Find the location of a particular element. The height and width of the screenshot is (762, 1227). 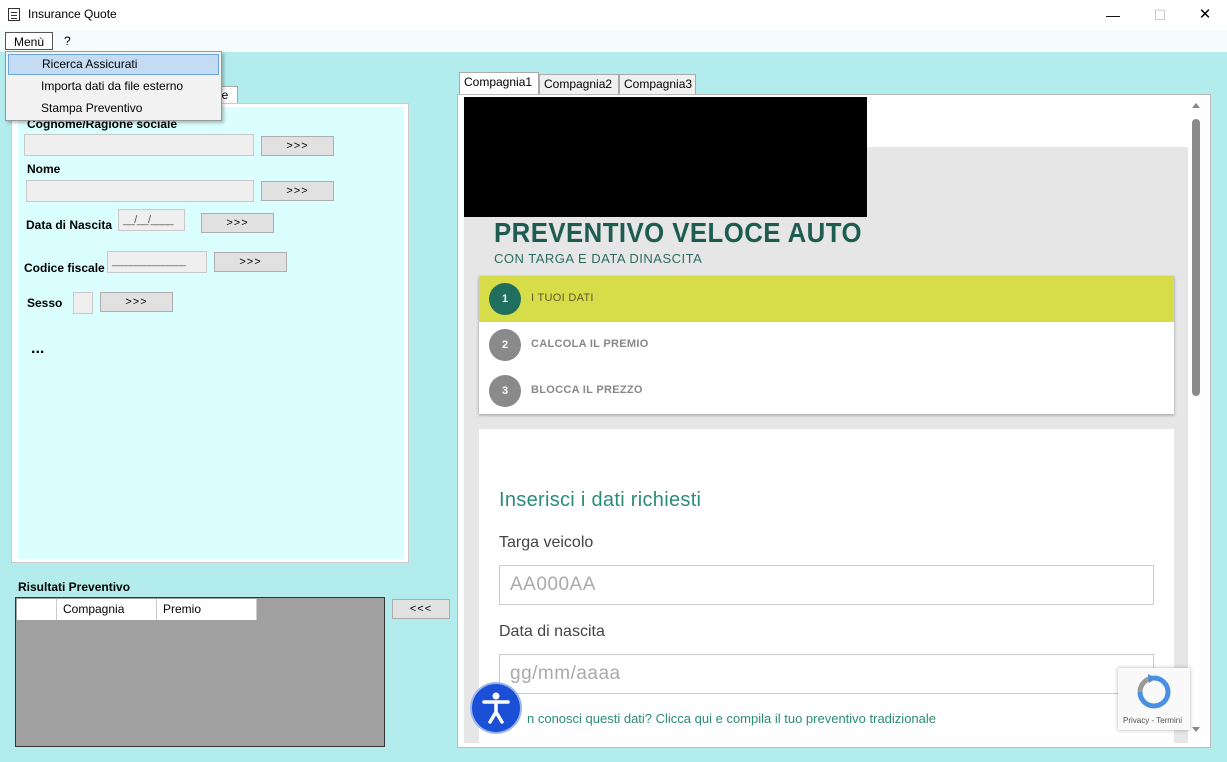

recaptcha-icon is located at coordinates (1154, 691).